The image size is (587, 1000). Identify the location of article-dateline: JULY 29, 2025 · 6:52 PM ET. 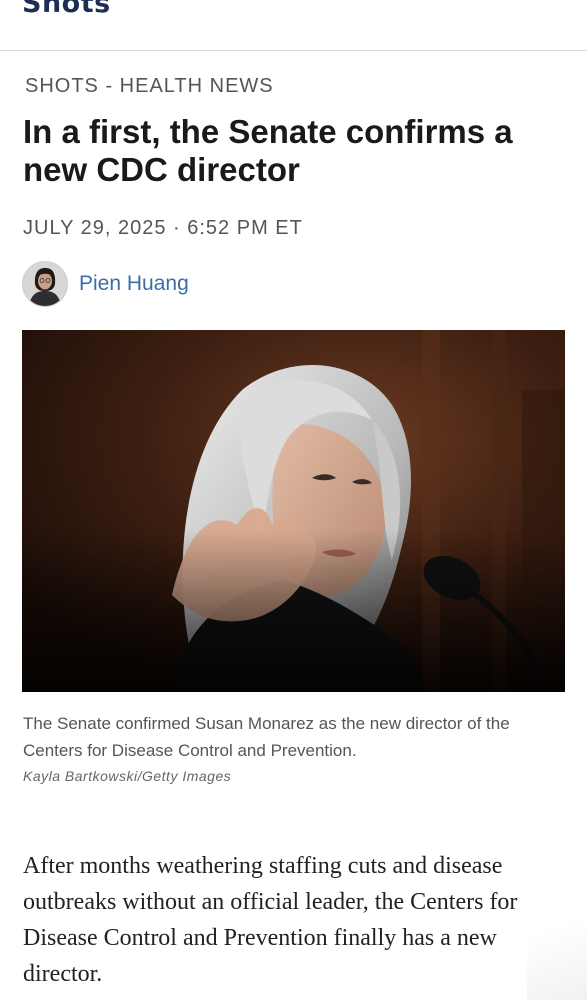
(163, 228).